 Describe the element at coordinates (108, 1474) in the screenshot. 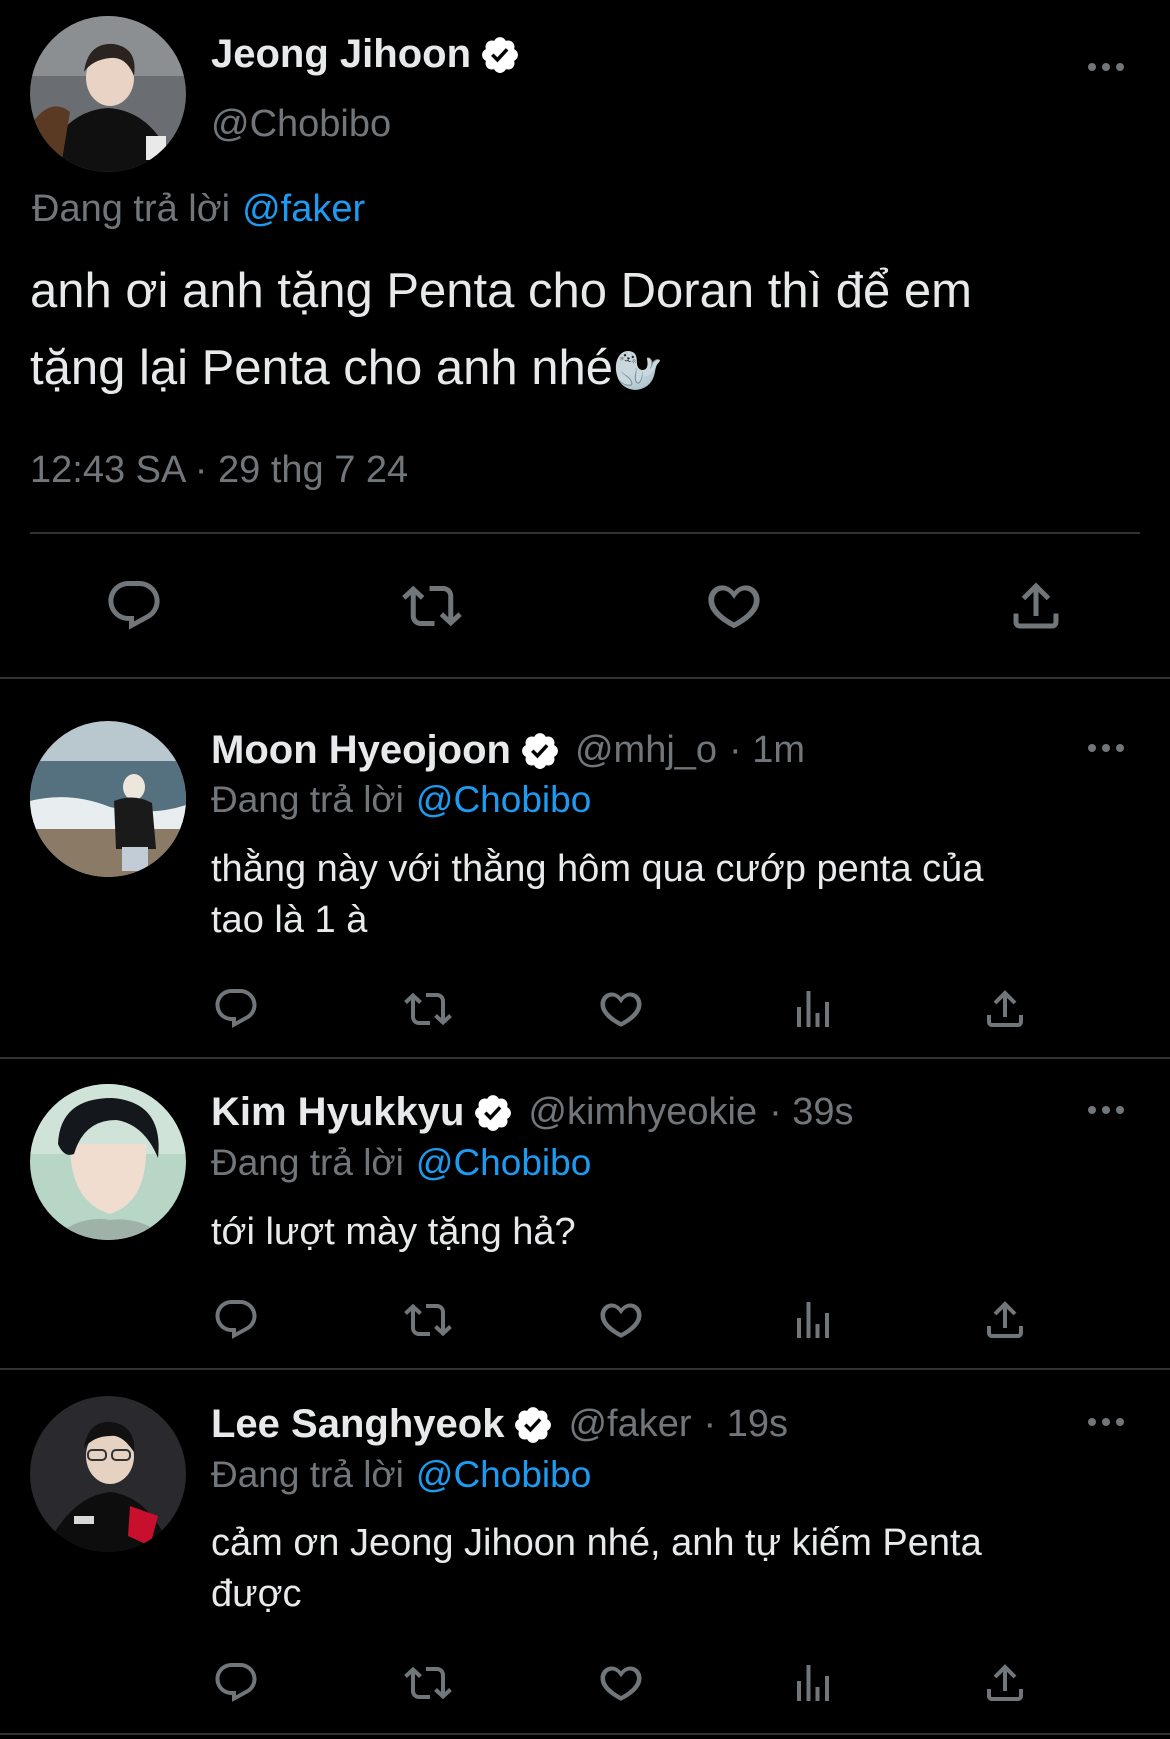

I see `avatar-lee-sanghyeok` at that location.